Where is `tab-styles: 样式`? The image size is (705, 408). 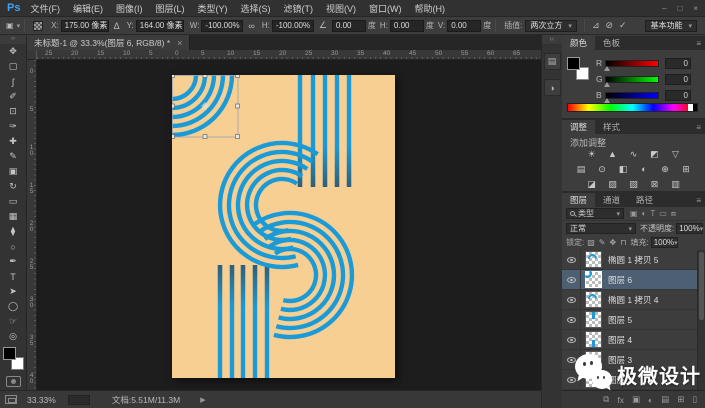 tab-styles: 样式 is located at coordinates (611, 127).